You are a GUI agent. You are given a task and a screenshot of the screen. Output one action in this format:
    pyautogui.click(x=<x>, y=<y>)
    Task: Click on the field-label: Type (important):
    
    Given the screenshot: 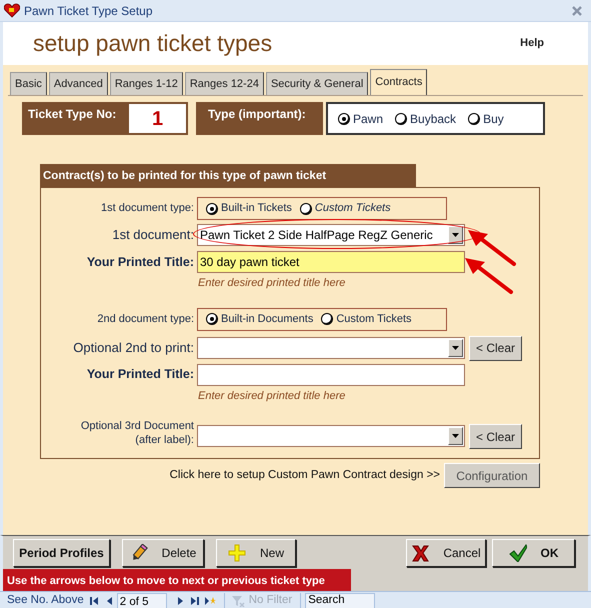 What is the action you would take?
    pyautogui.click(x=259, y=118)
    